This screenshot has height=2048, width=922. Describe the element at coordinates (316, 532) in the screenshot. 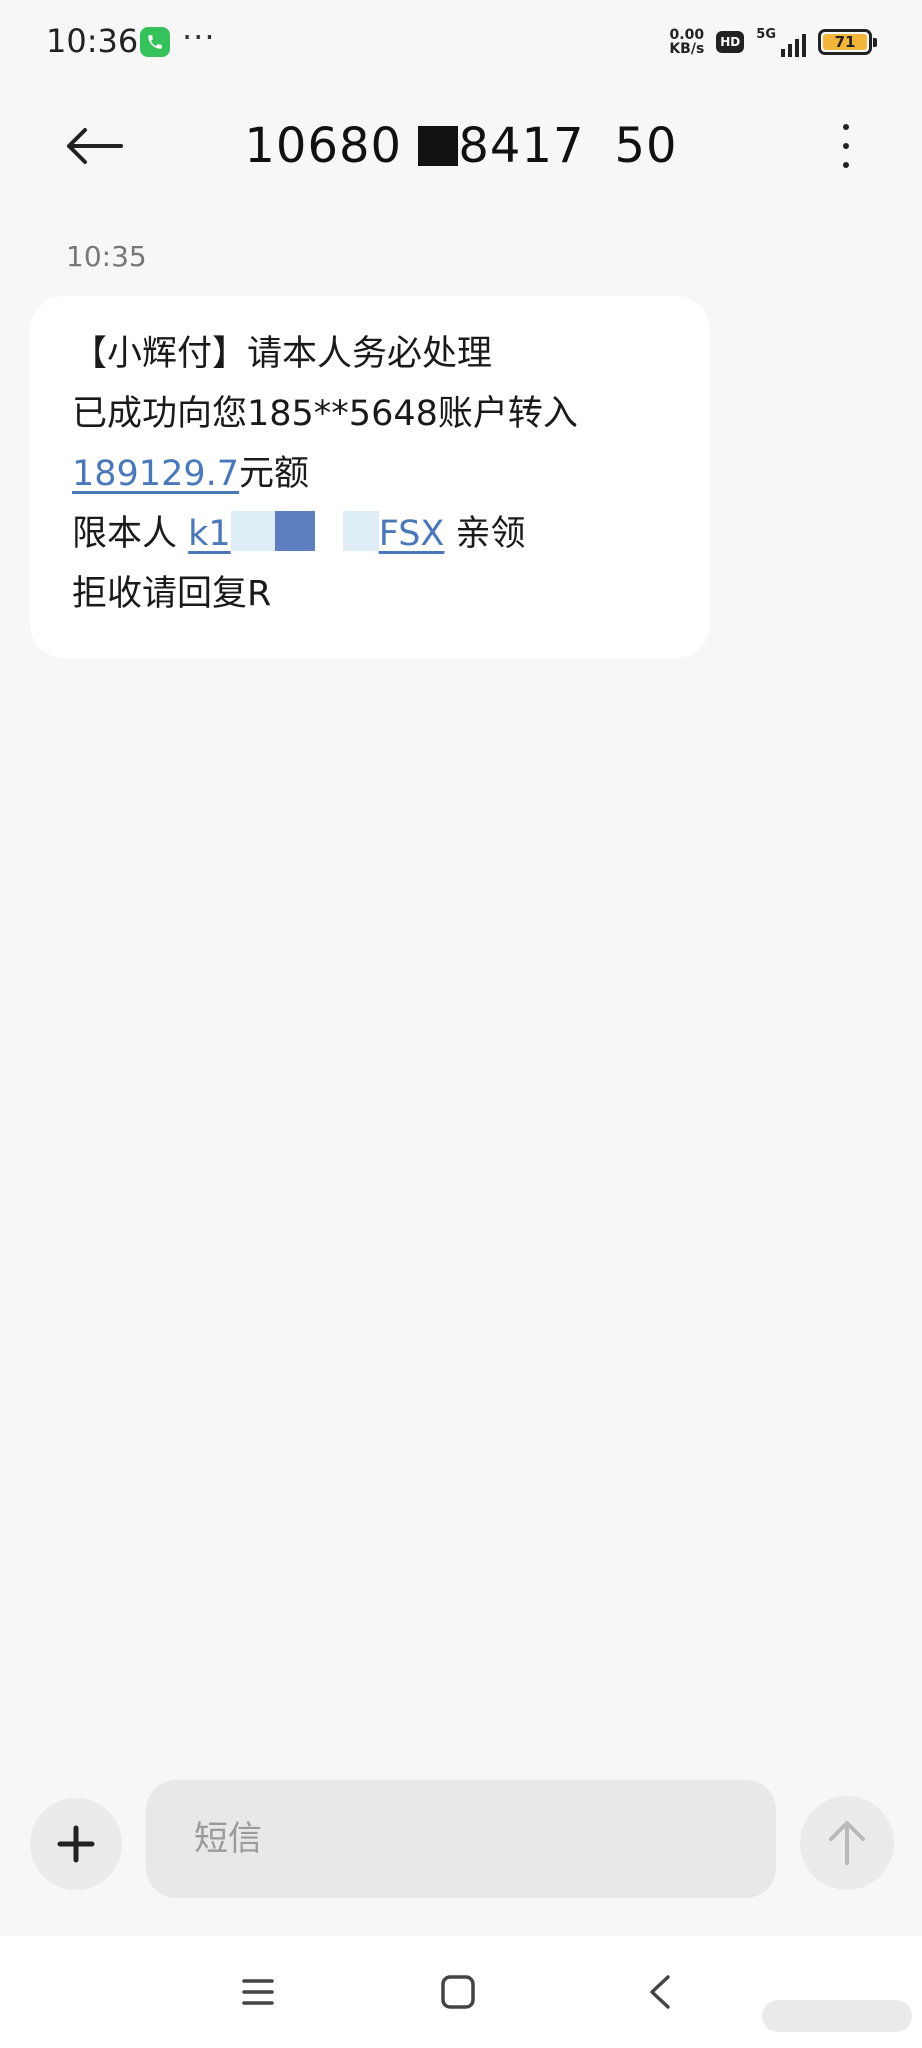

I see `claim-link: k1 FSX` at that location.